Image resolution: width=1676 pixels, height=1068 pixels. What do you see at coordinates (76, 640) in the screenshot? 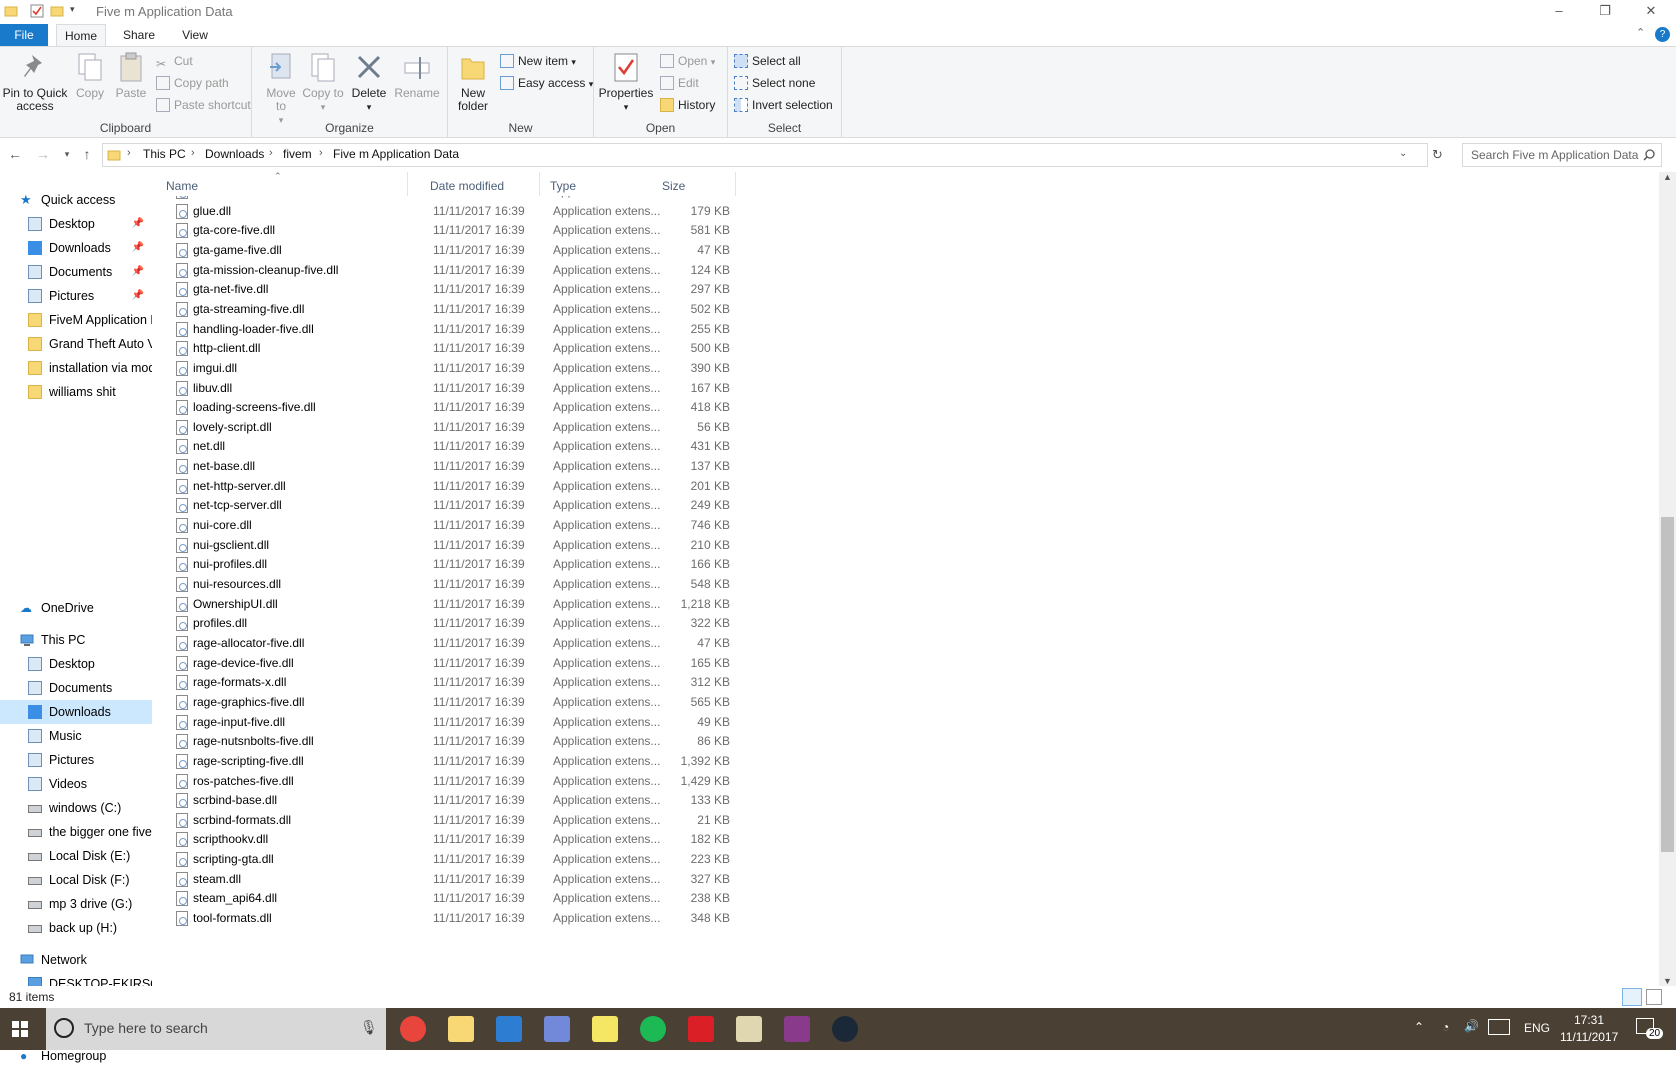
I see `nav-this-pc: This PC` at bounding box center [76, 640].